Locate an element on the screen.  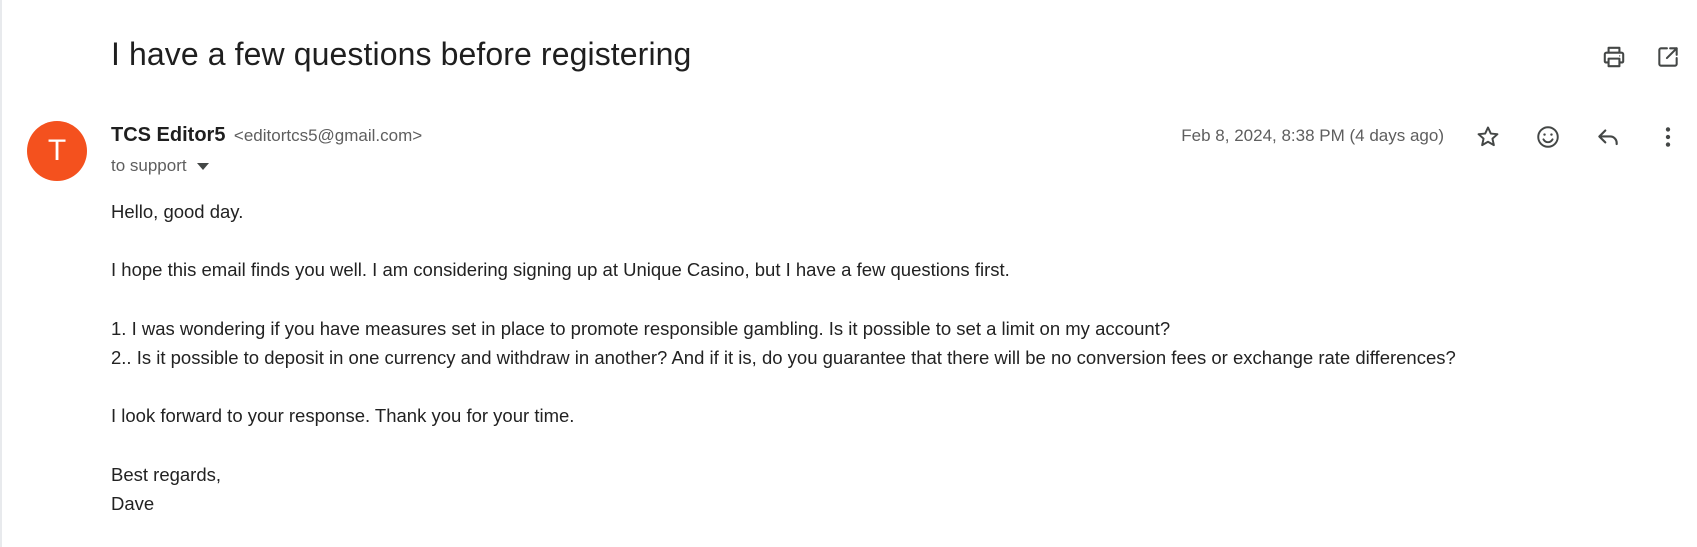
print-button is located at coordinates (1614, 57).